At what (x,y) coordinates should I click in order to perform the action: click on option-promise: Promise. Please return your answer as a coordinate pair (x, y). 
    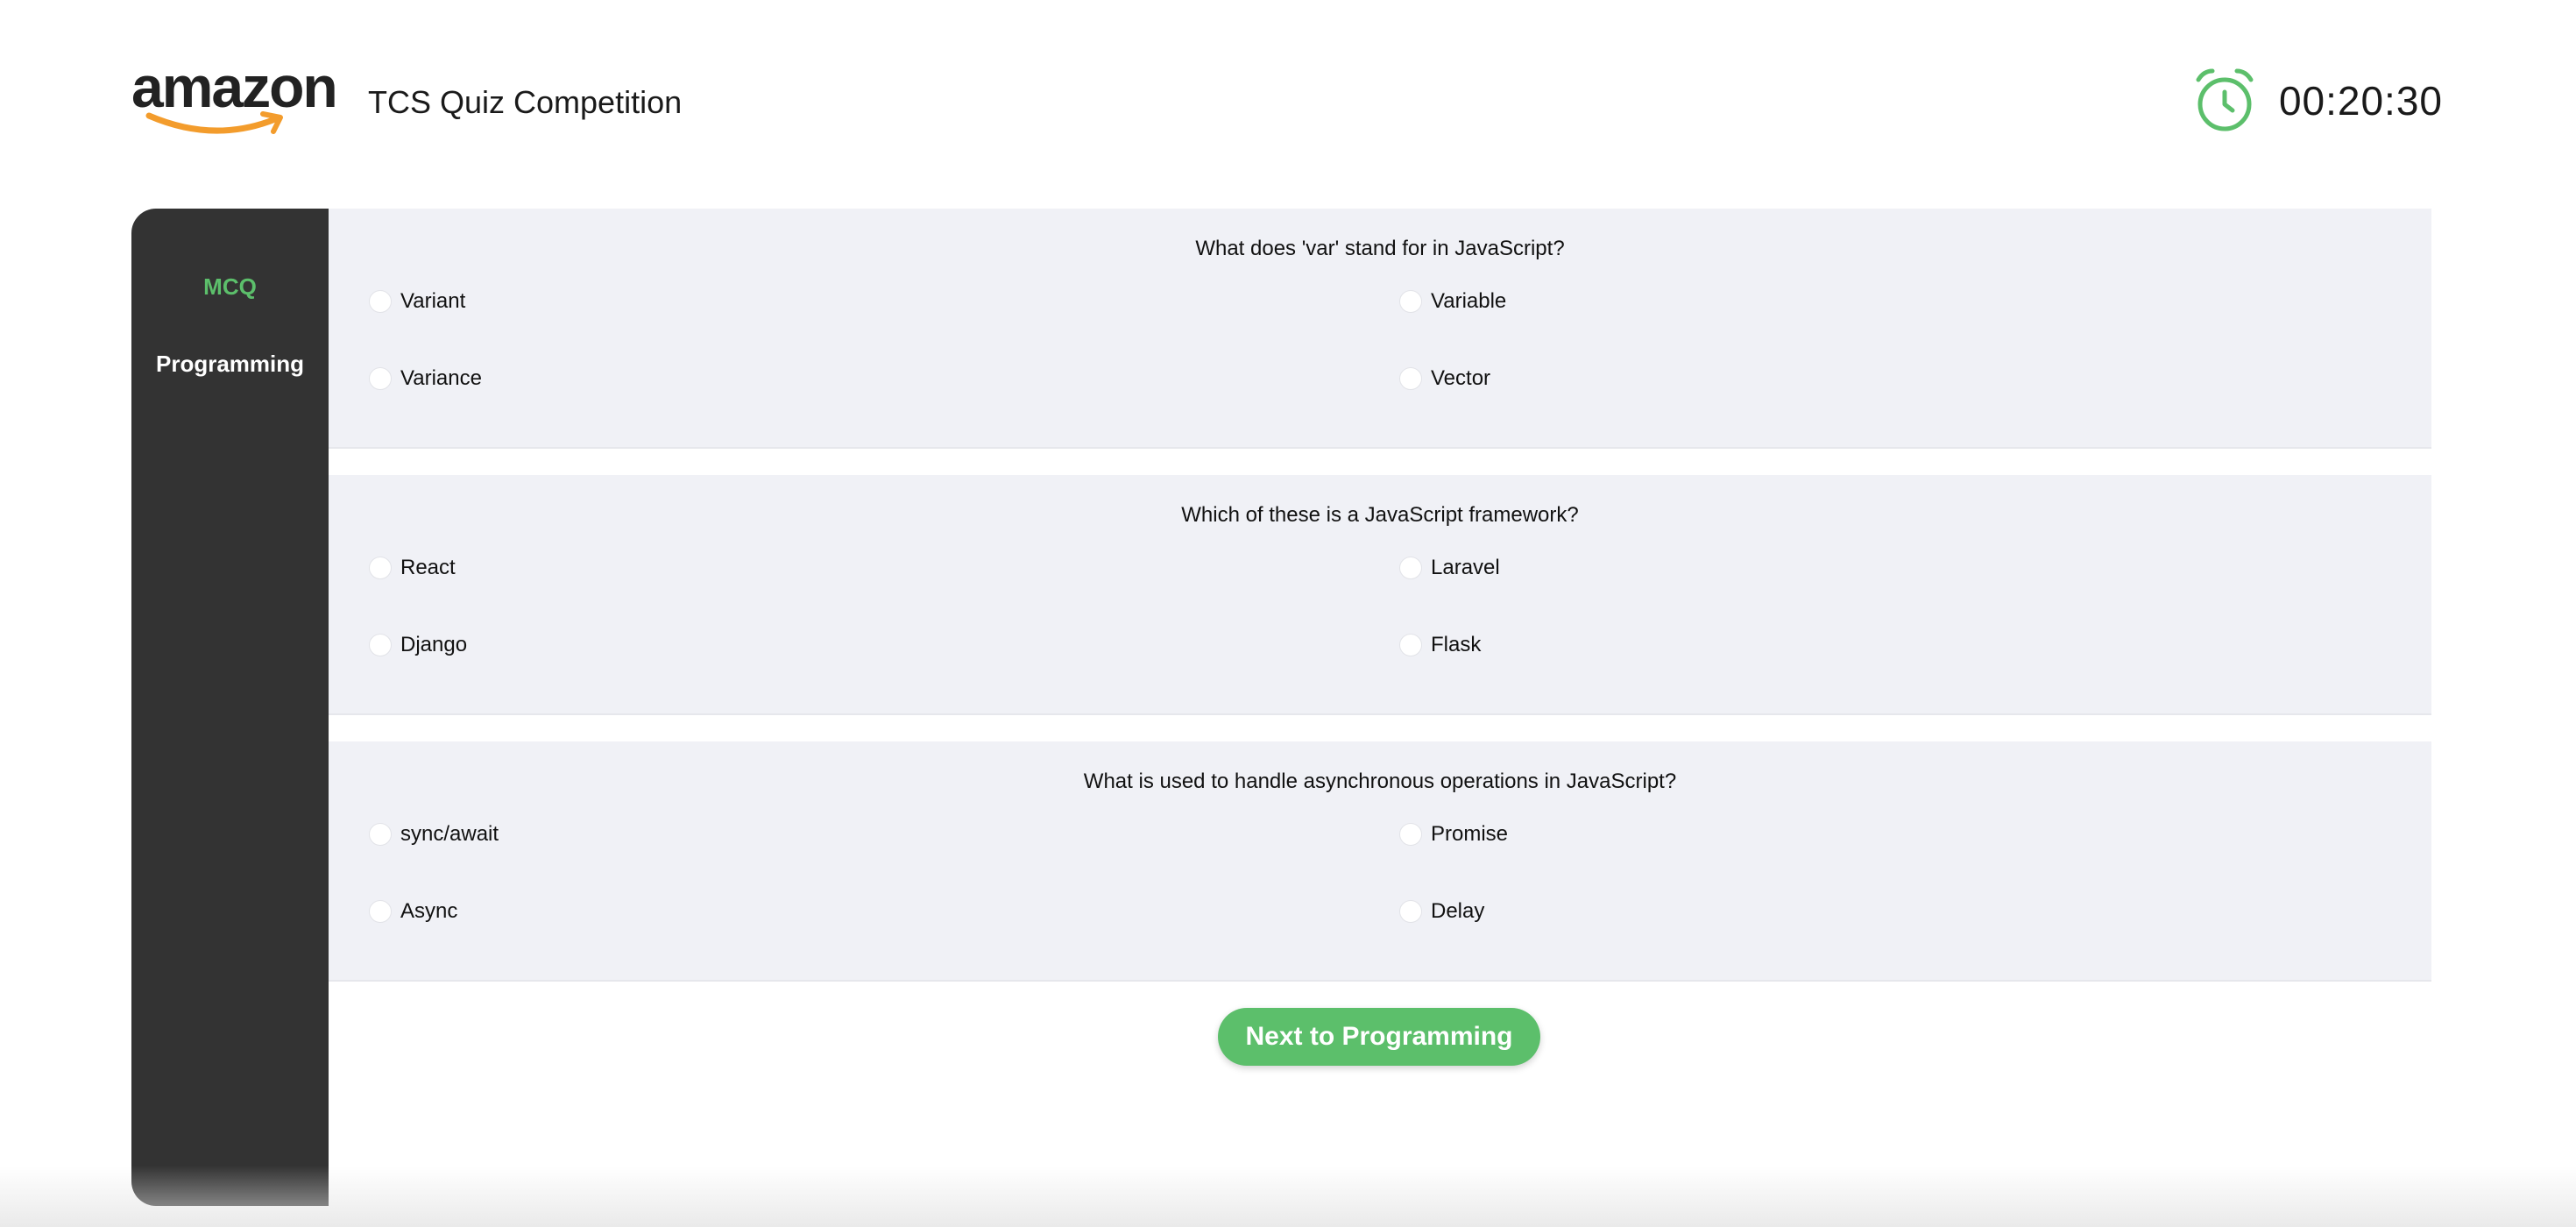
    Looking at the image, I should click on (1453, 834).